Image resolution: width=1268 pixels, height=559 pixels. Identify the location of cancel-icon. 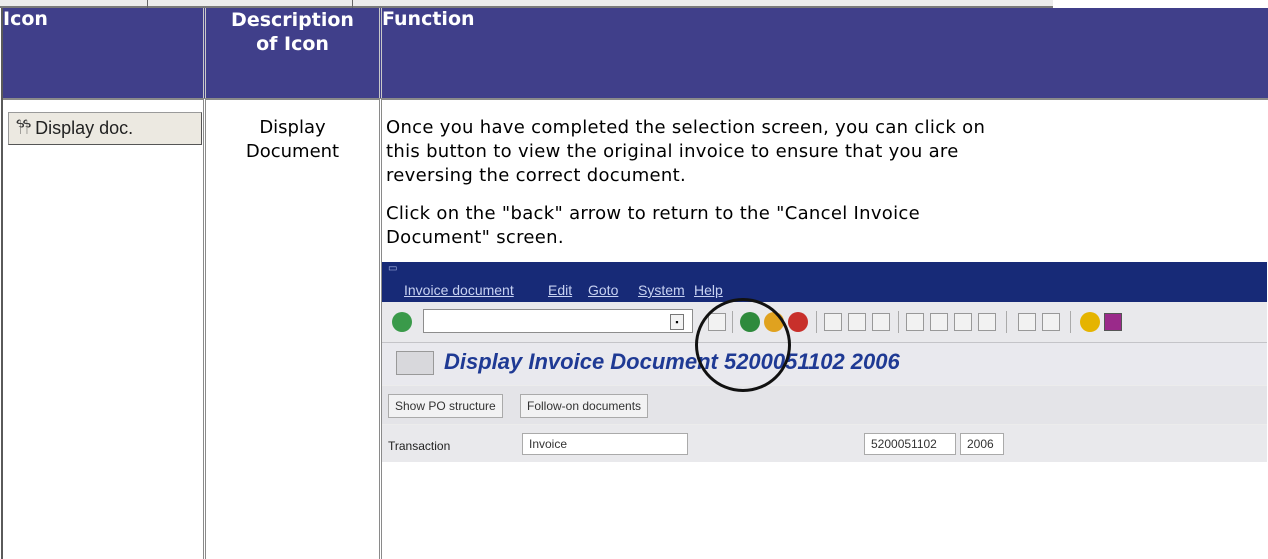
(798, 322).